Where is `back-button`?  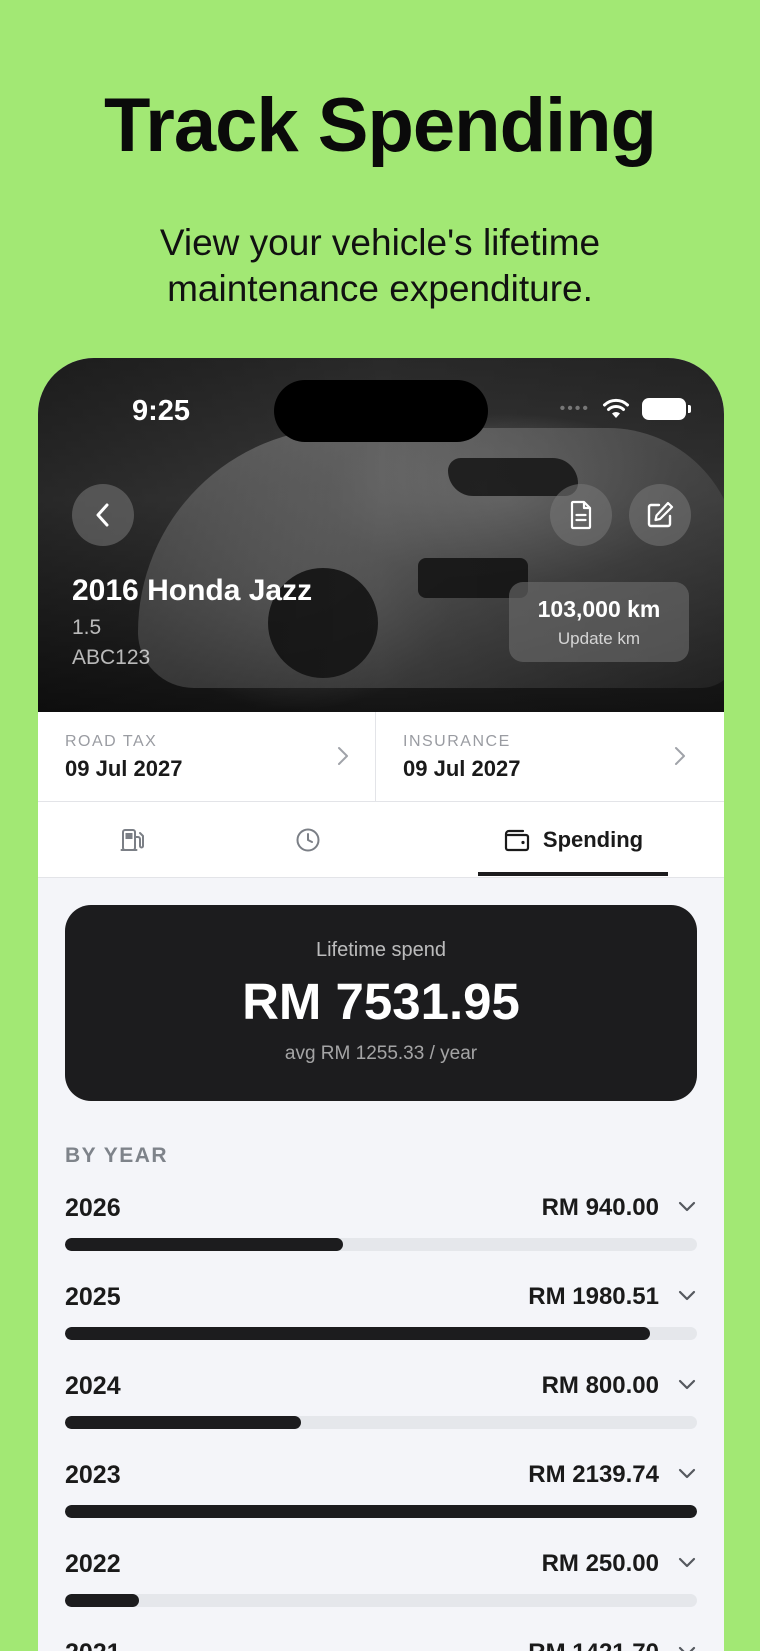
back-button is located at coordinates (103, 515).